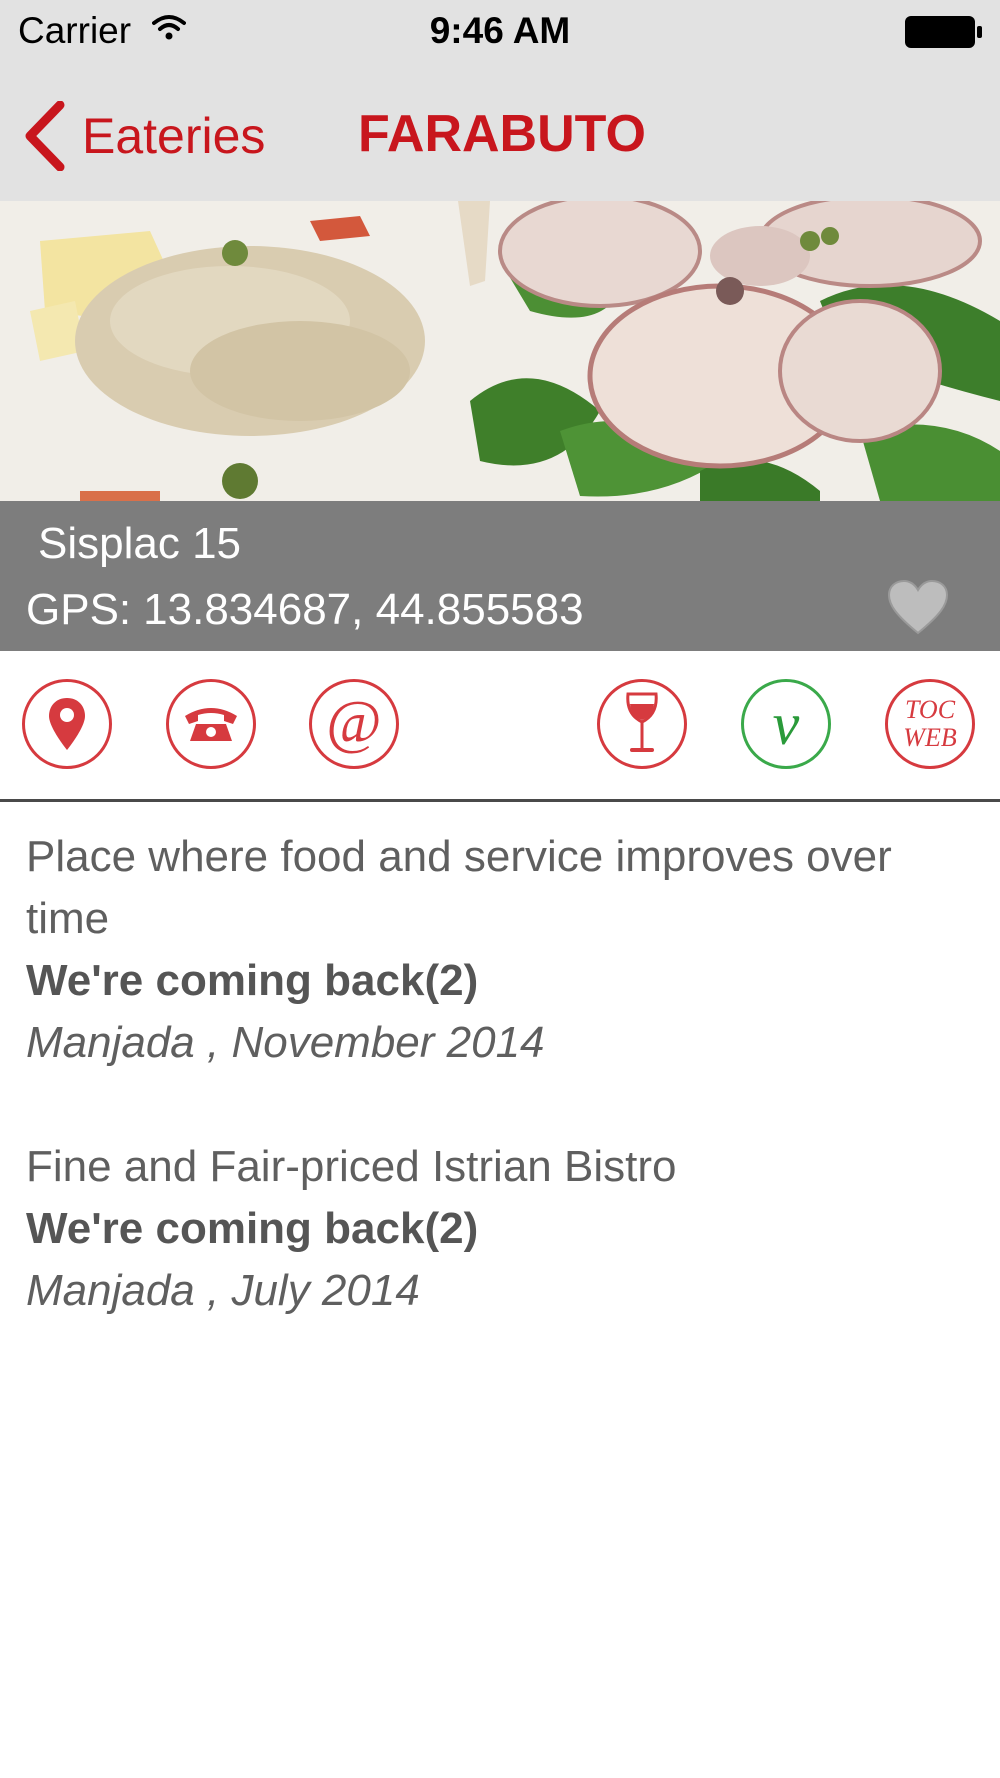 The width and height of the screenshot is (1000, 1778). Describe the element at coordinates (500, 30) in the screenshot. I see `status-time: 9:46 AM` at that location.